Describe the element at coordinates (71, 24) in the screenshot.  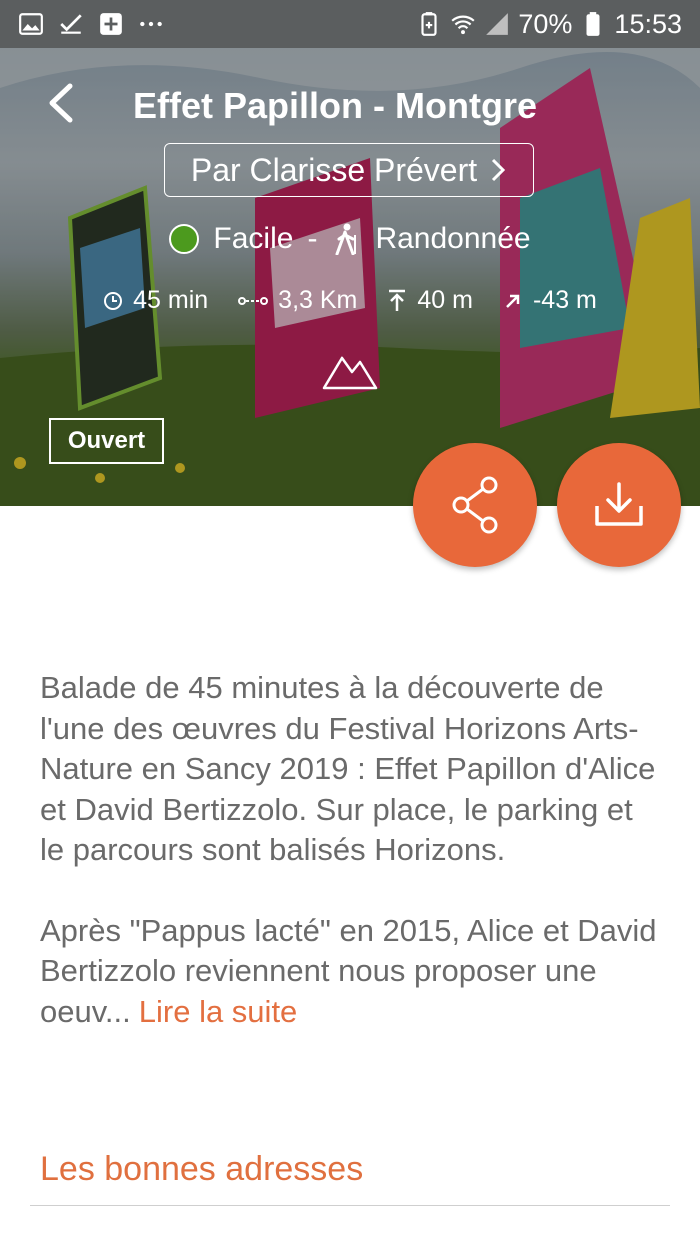
I see `checkbox-icon` at that location.